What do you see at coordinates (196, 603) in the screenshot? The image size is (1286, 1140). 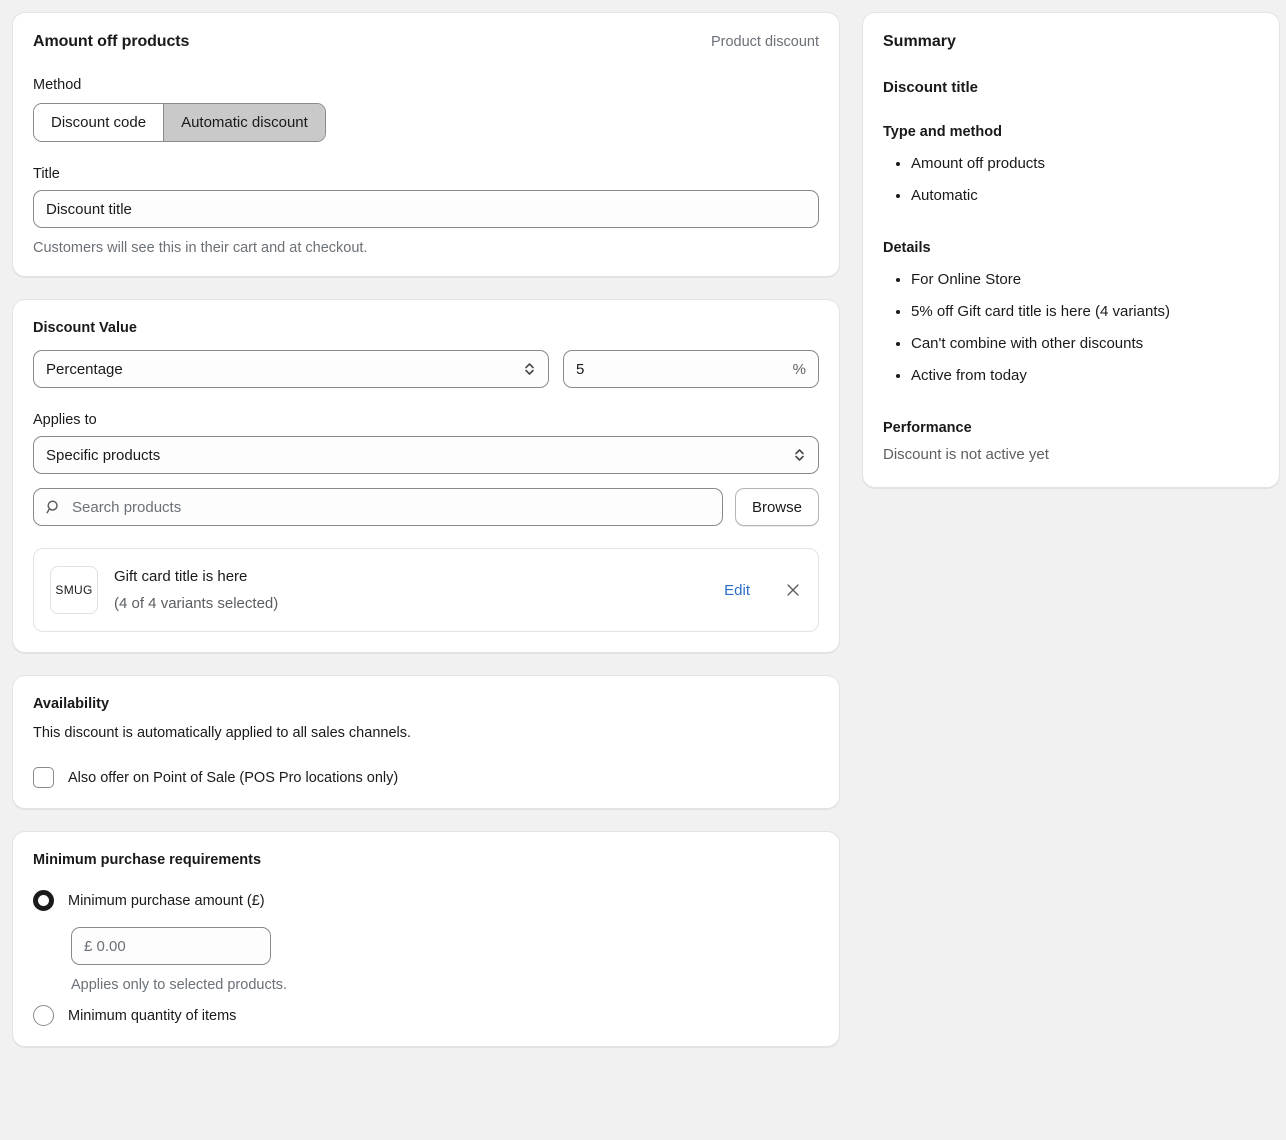 I see `product-variants-count: (4 of 4 variants selected)` at bounding box center [196, 603].